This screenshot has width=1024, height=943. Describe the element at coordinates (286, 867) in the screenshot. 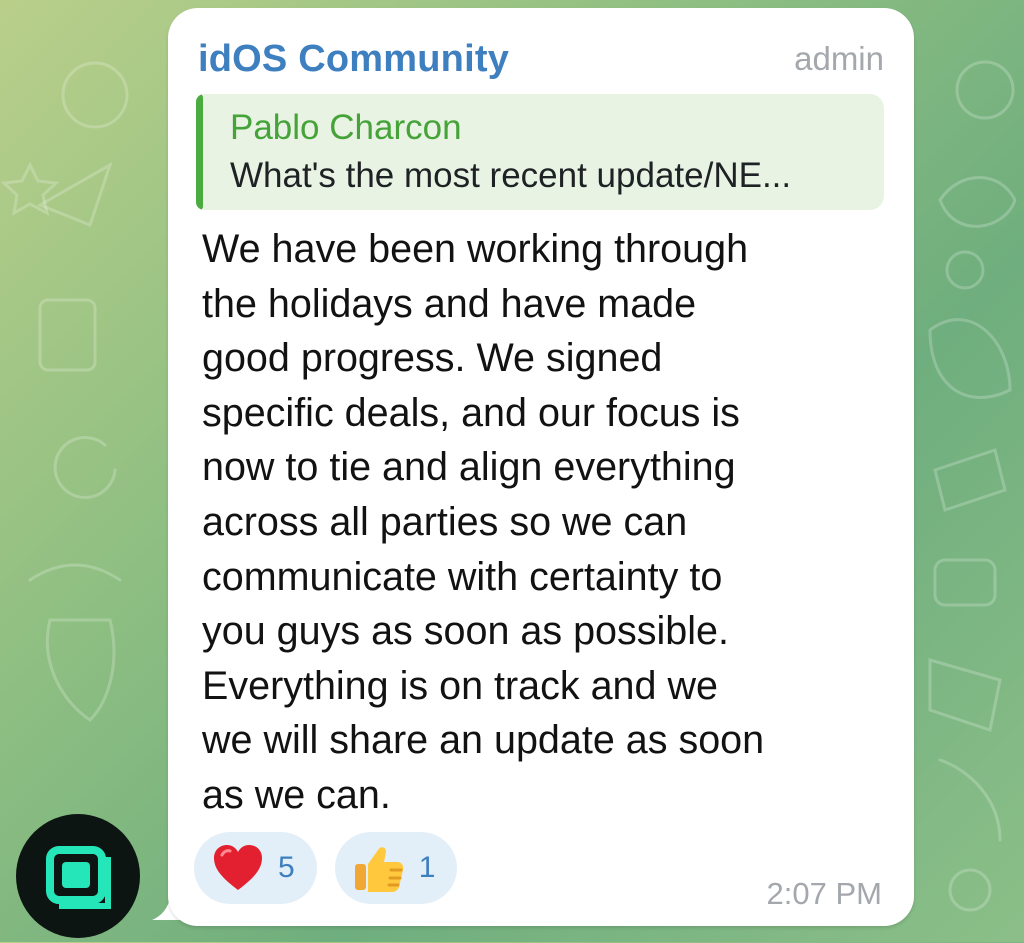

I see `reaction-heart-count: 5` at that location.